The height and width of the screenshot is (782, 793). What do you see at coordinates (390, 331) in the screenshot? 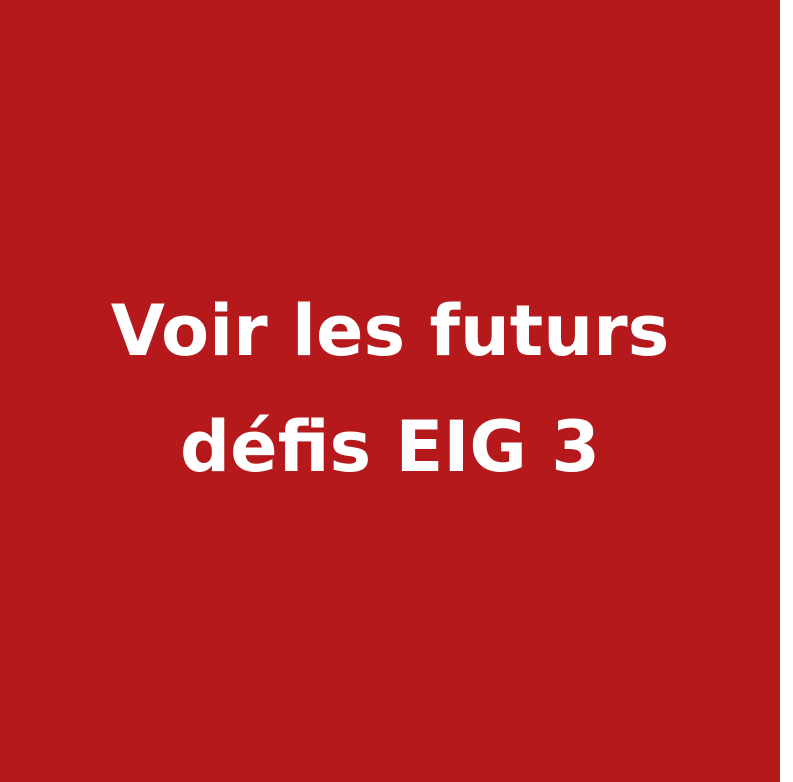
I see `tile-label-line-1: Voir les futurs` at bounding box center [390, 331].